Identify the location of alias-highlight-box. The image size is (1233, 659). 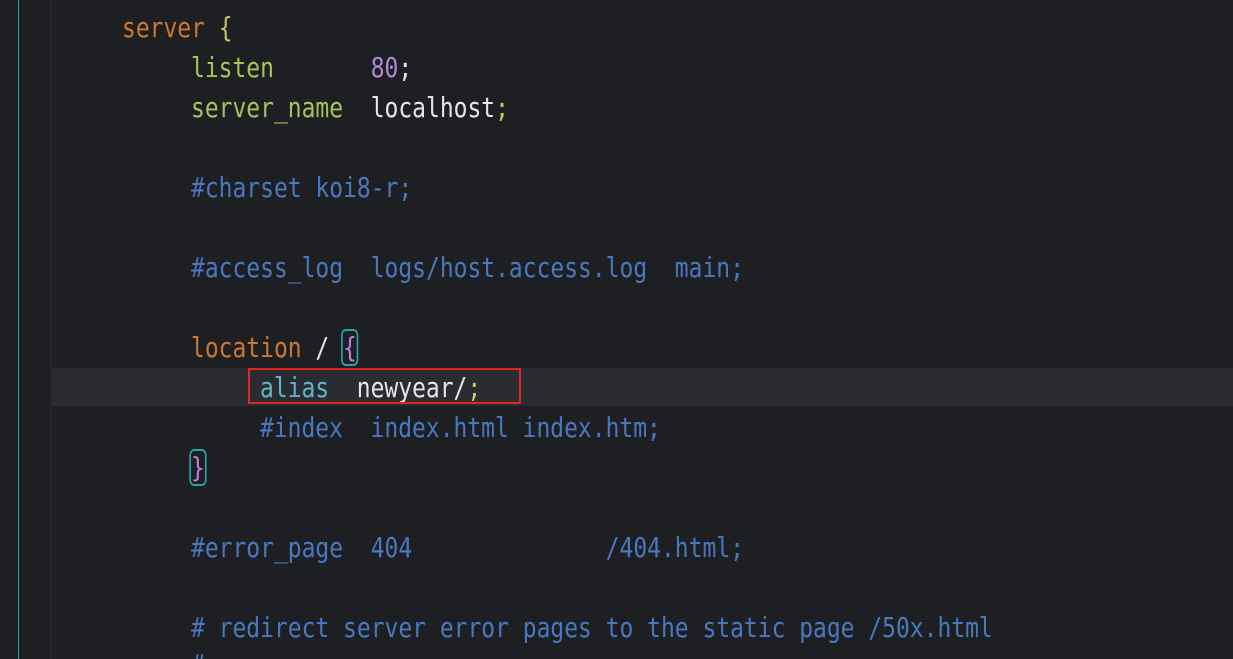
(384, 386).